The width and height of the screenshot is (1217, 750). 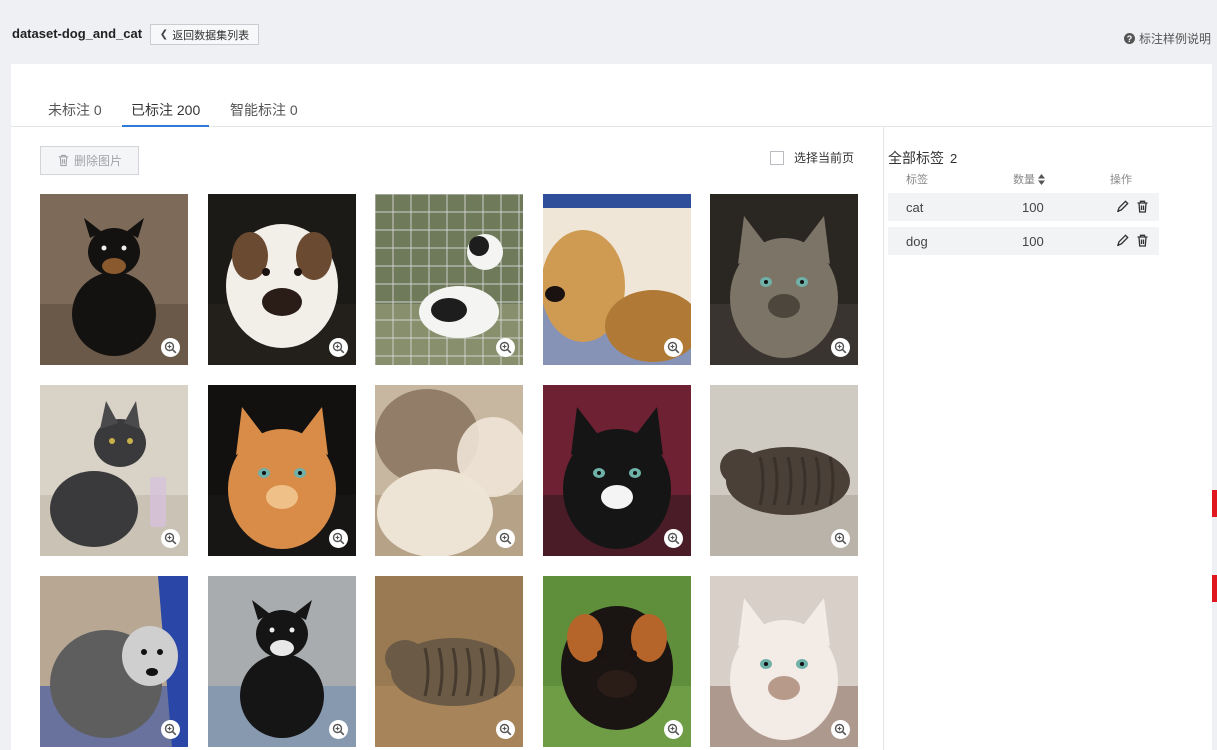 I want to click on label-row: dog 100, so click(x=1023, y=241).